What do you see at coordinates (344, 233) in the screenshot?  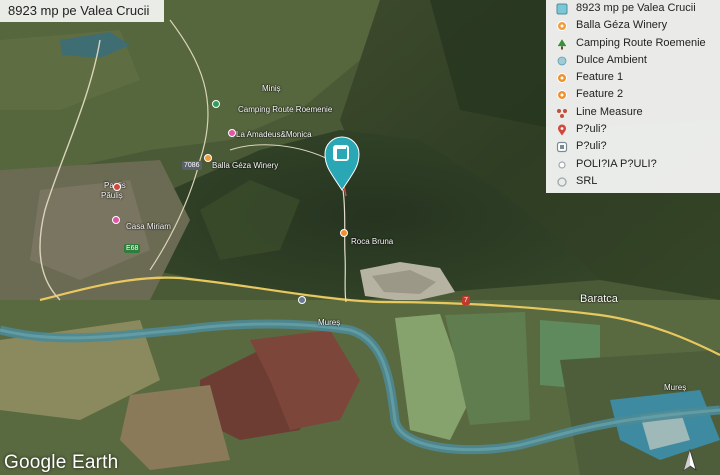 I see `roca-bruna-pin-icon` at bounding box center [344, 233].